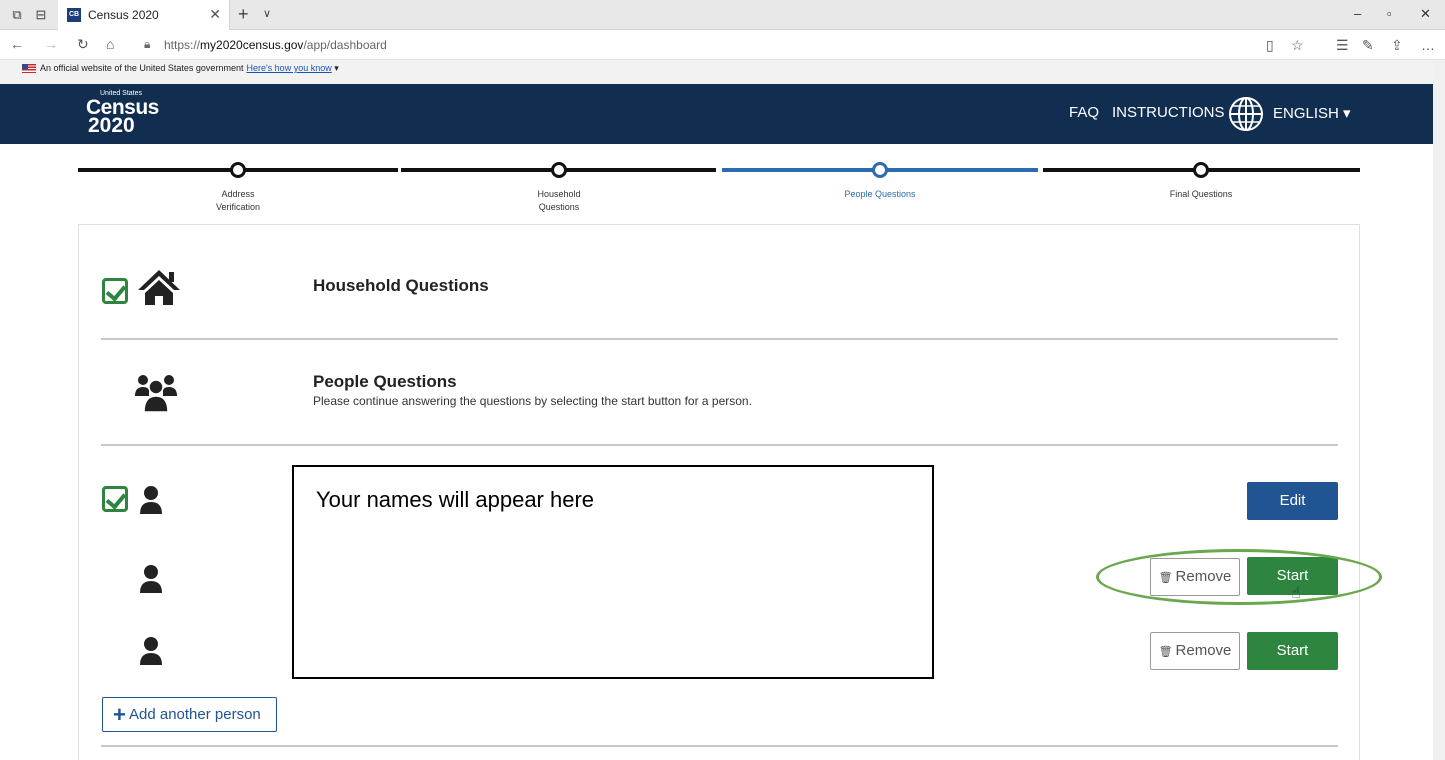  What do you see at coordinates (275, 45) in the screenshot?
I see `url-text: https://my2020census.gov/app/dashboard` at bounding box center [275, 45].